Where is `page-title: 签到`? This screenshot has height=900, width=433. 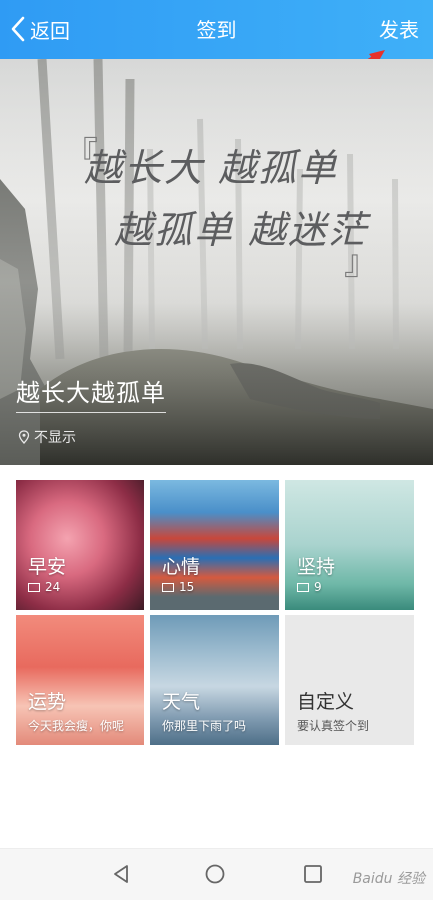 page-title: 签到 is located at coordinates (216, 30).